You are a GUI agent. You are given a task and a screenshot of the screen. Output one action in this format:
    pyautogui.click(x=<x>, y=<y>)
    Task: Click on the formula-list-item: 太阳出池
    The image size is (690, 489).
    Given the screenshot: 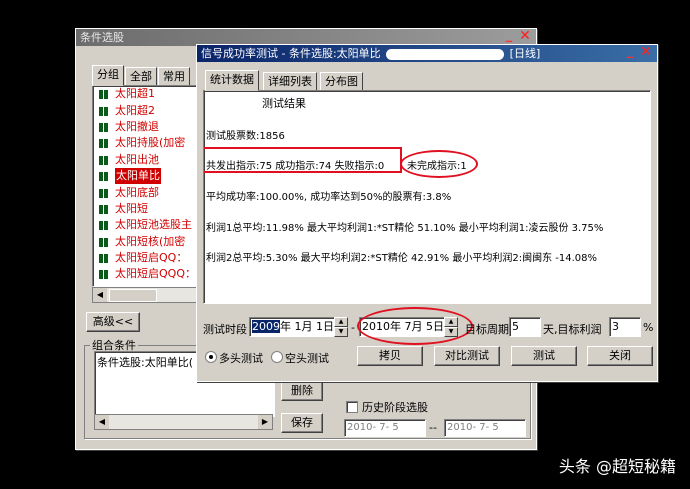 What is the action you would take?
    pyautogui.click(x=148, y=160)
    